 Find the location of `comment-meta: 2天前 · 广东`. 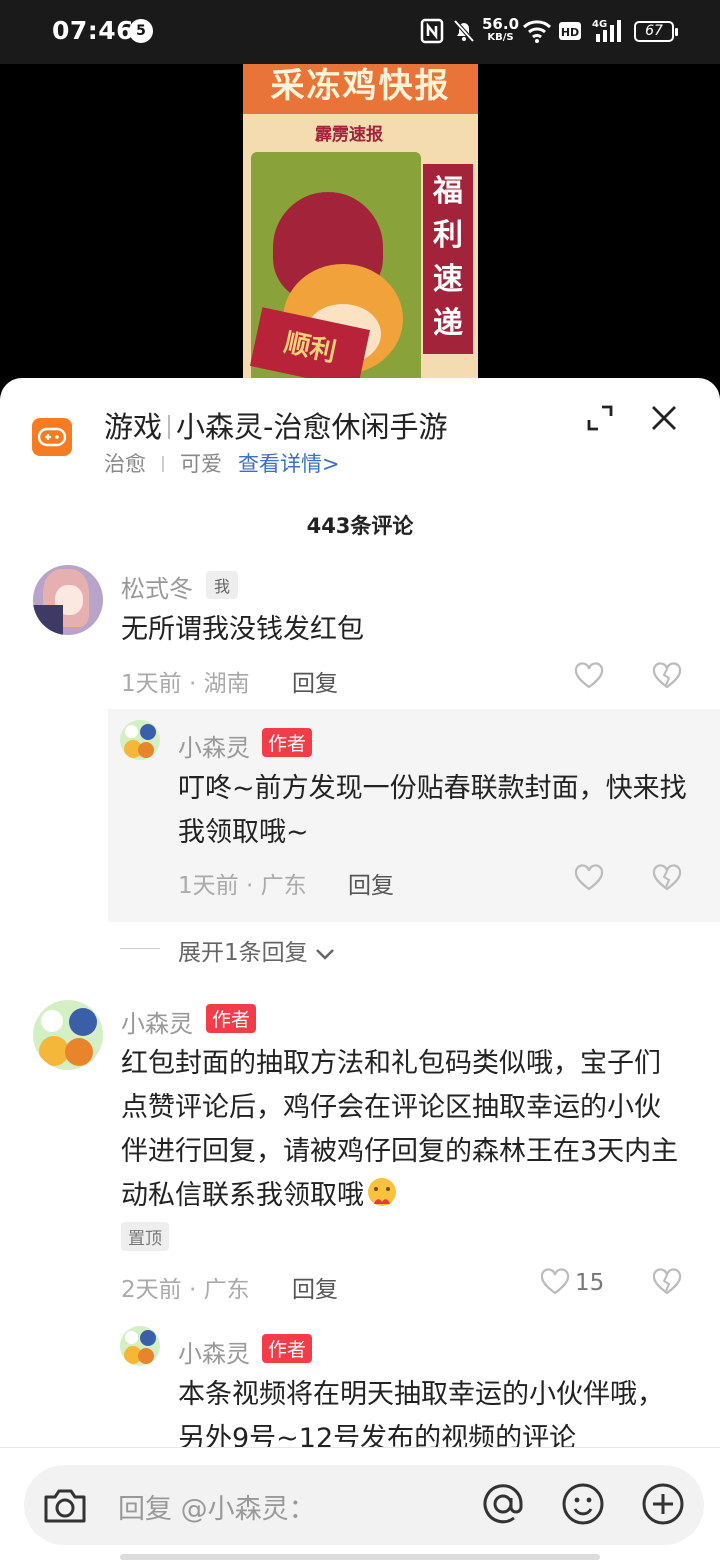

comment-meta: 2天前 · 广东 is located at coordinates (185, 1290).